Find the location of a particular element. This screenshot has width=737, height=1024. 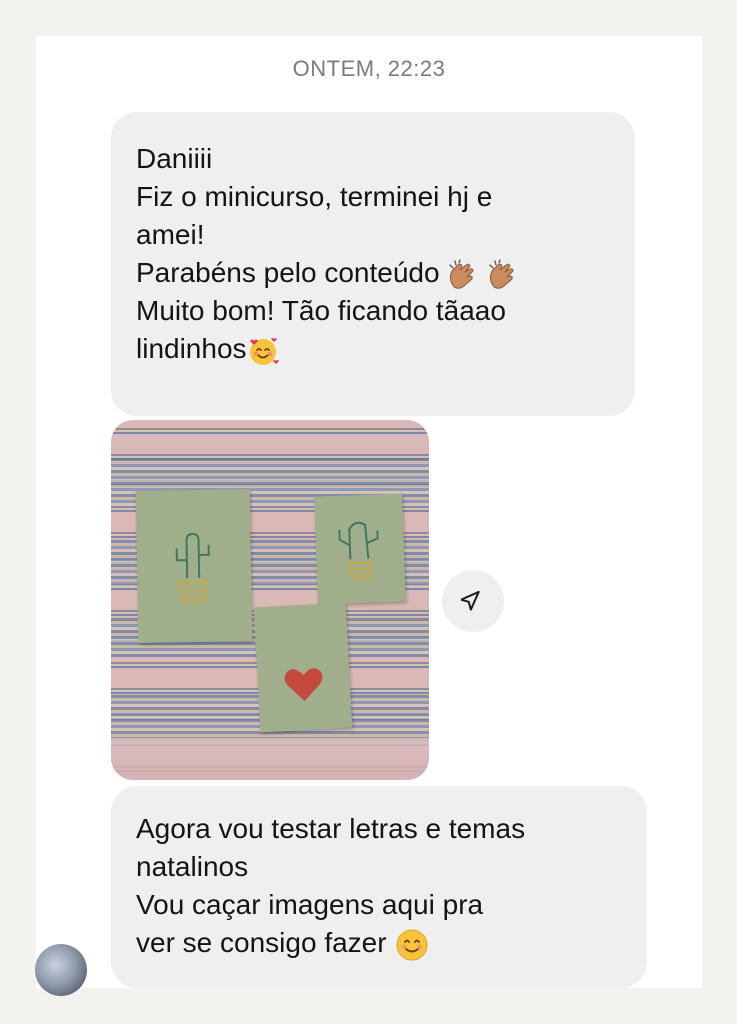

paper-plane-icon is located at coordinates (472, 601).